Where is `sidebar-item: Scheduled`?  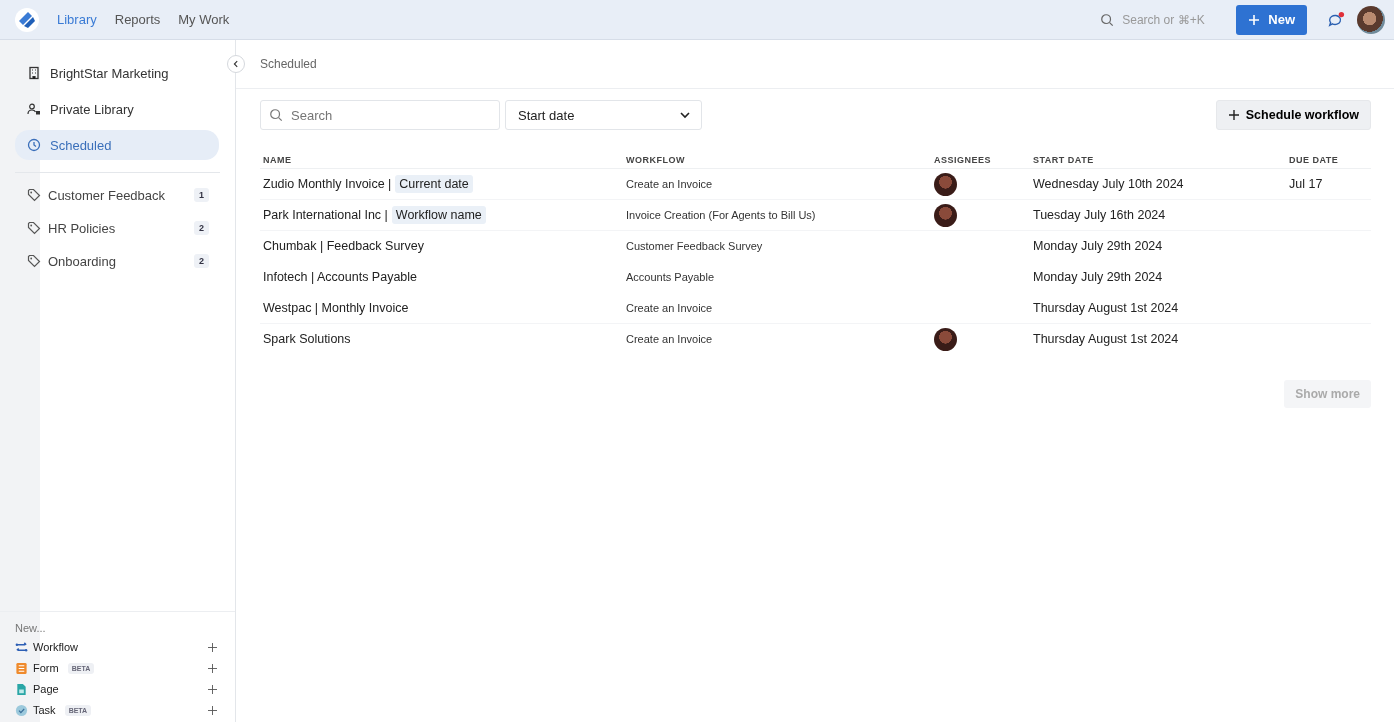
sidebar-item: Scheduled is located at coordinates (117, 145).